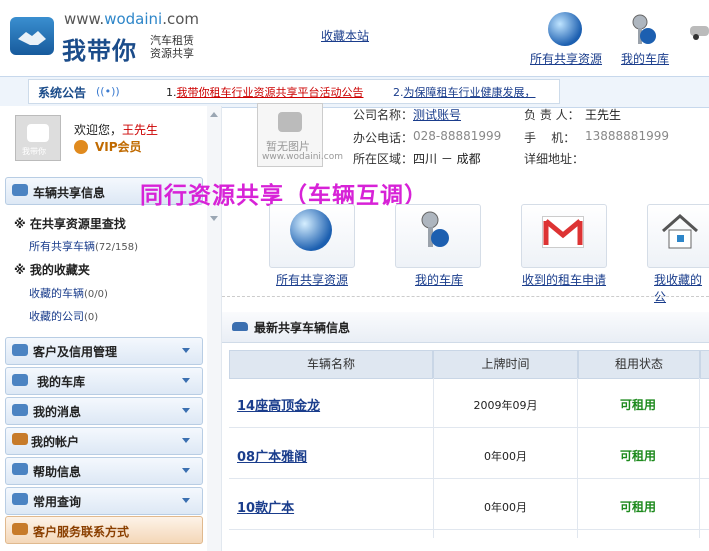  Describe the element at coordinates (278, 404) in the screenshot. I see `vehicle-name-link: 14座高顶金龙` at that location.